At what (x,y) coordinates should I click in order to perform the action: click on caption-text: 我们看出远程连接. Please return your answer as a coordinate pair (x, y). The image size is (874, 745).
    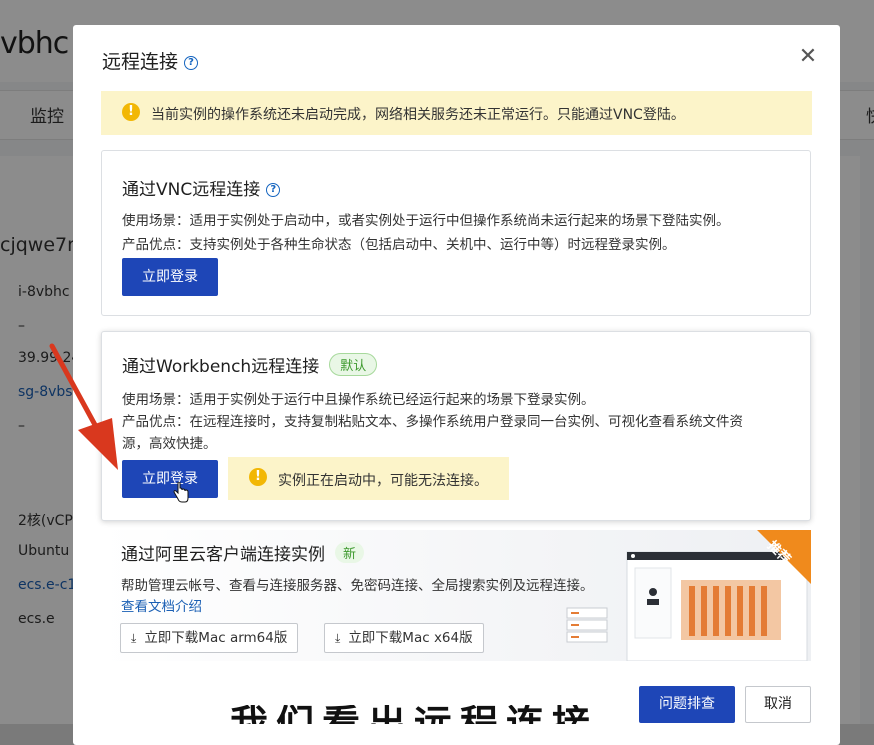
    Looking at the image, I should click on (420, 714).